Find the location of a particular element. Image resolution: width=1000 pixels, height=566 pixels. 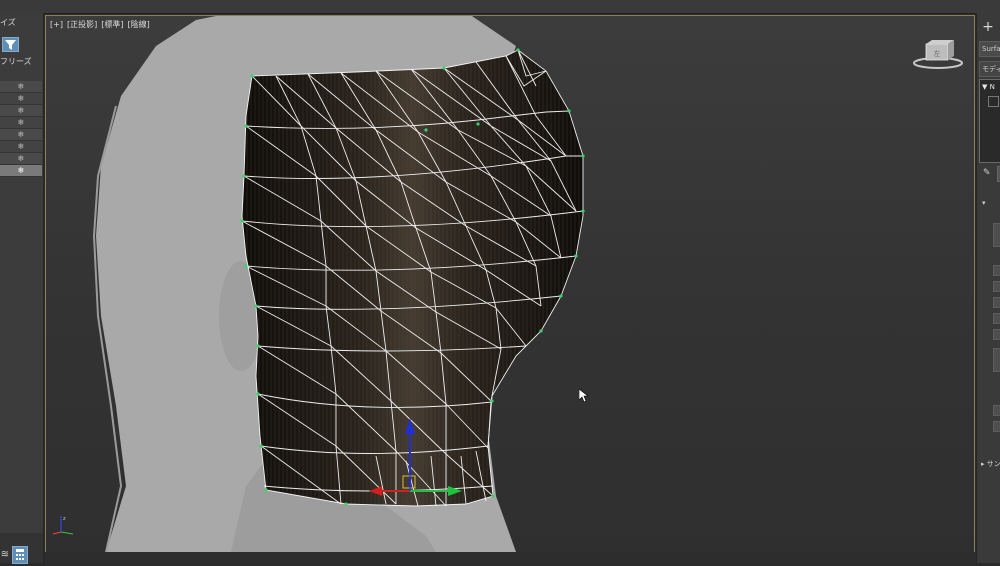

modifier-stack-checkbox is located at coordinates (993, 101).